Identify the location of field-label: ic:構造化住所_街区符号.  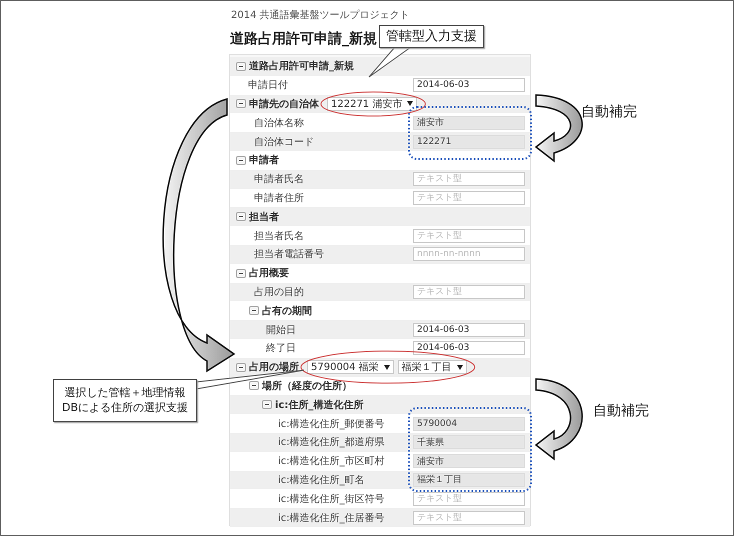
(331, 499).